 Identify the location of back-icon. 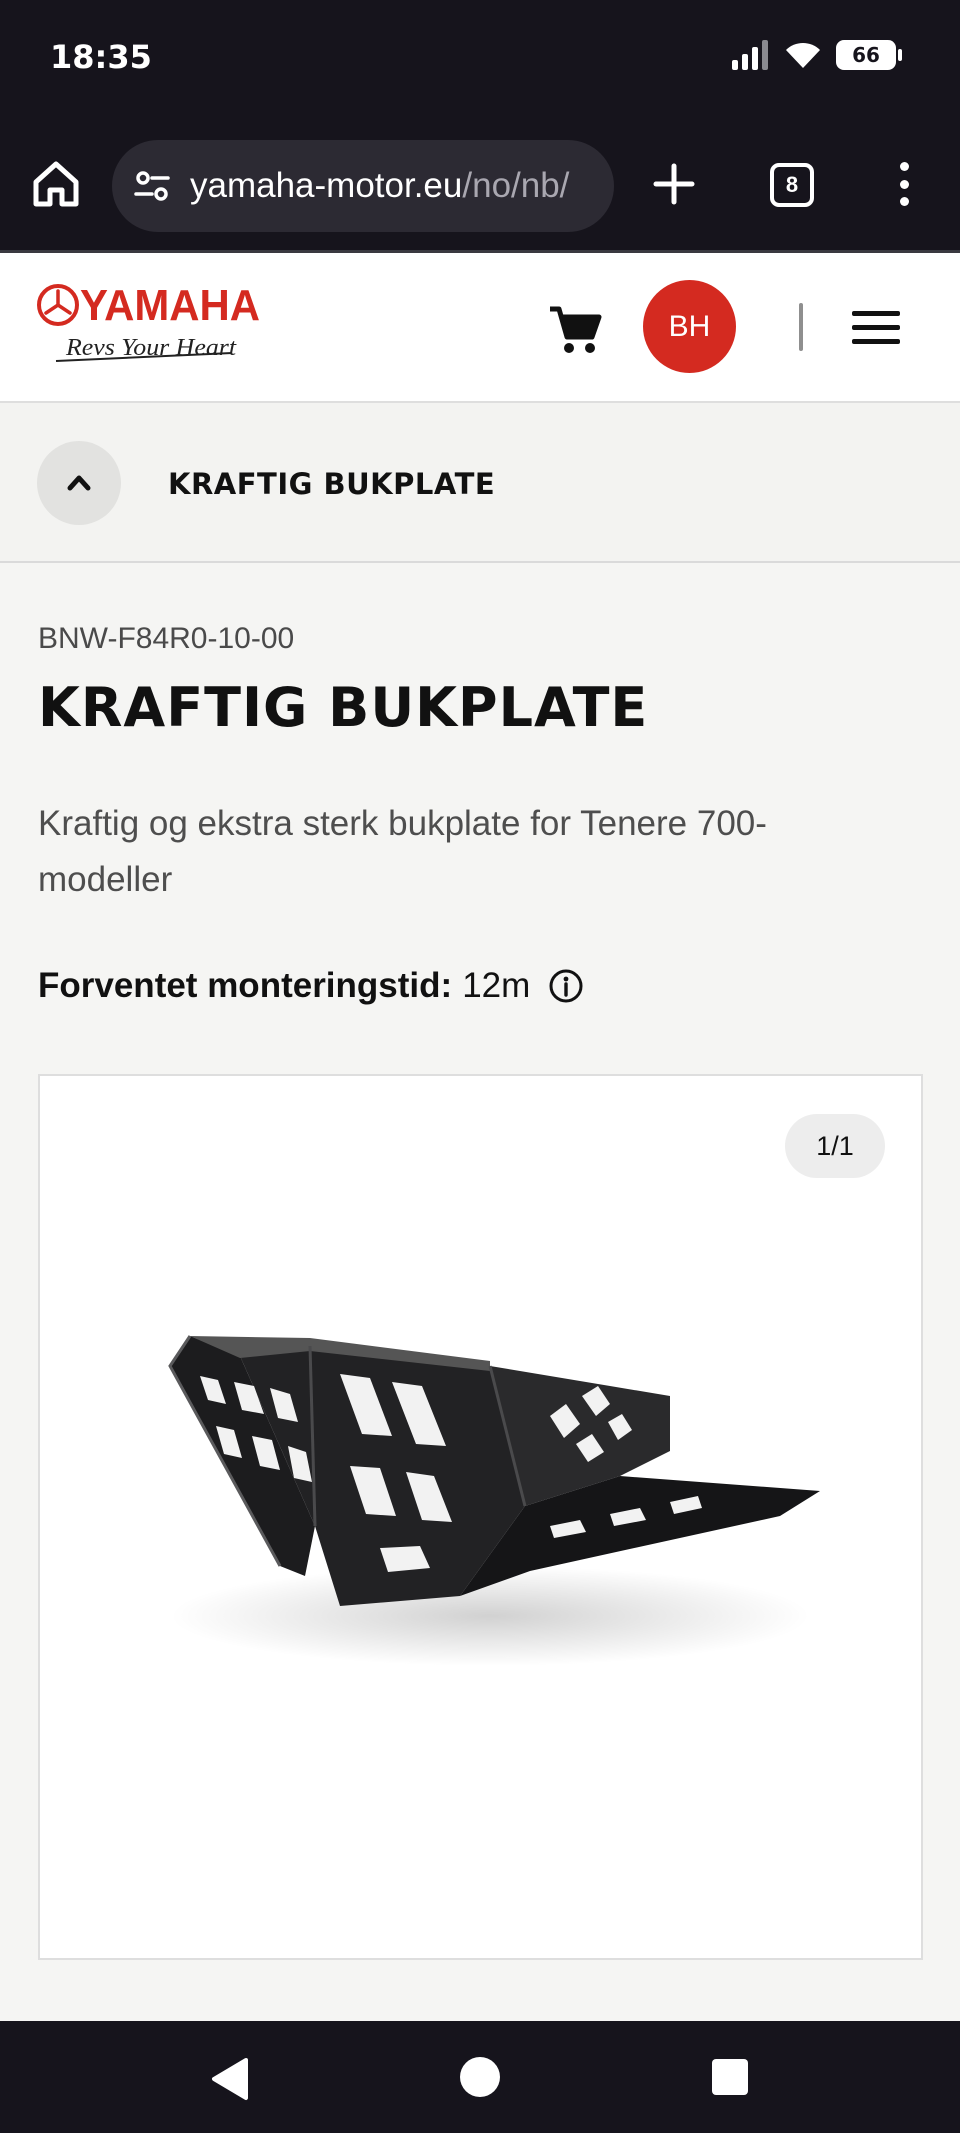
(229, 2079).